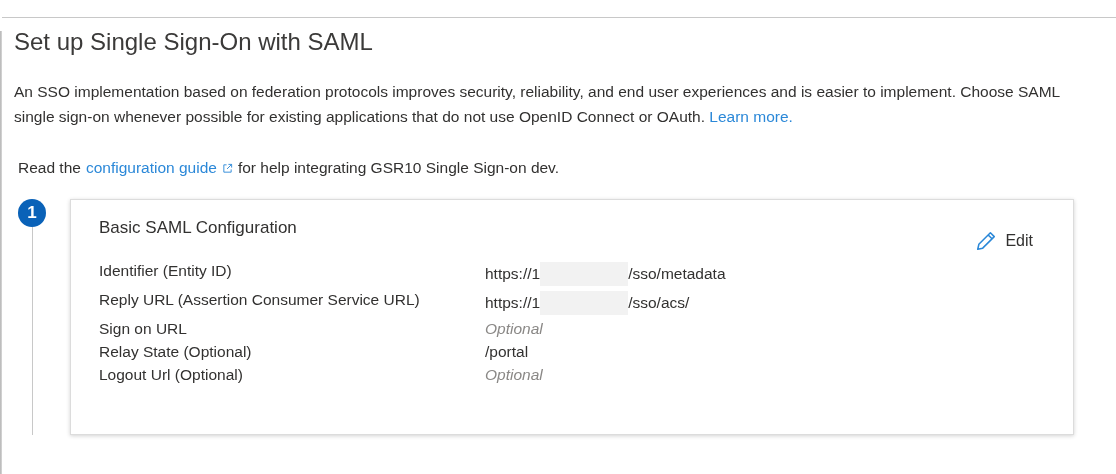  What do you see at coordinates (171, 375) in the screenshot?
I see `field-label: Logout Url (Optional)` at bounding box center [171, 375].